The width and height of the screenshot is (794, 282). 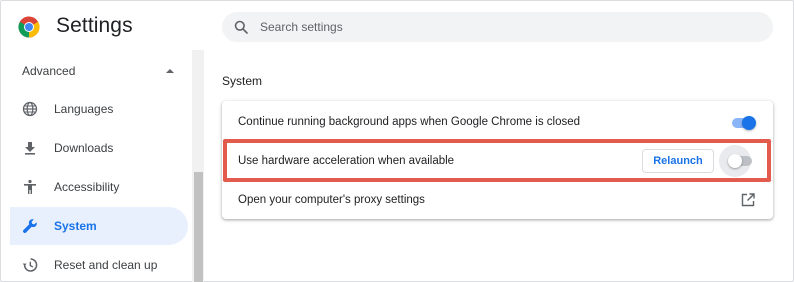 I want to click on advanced-section-toggle: Advanced, so click(x=102, y=71).